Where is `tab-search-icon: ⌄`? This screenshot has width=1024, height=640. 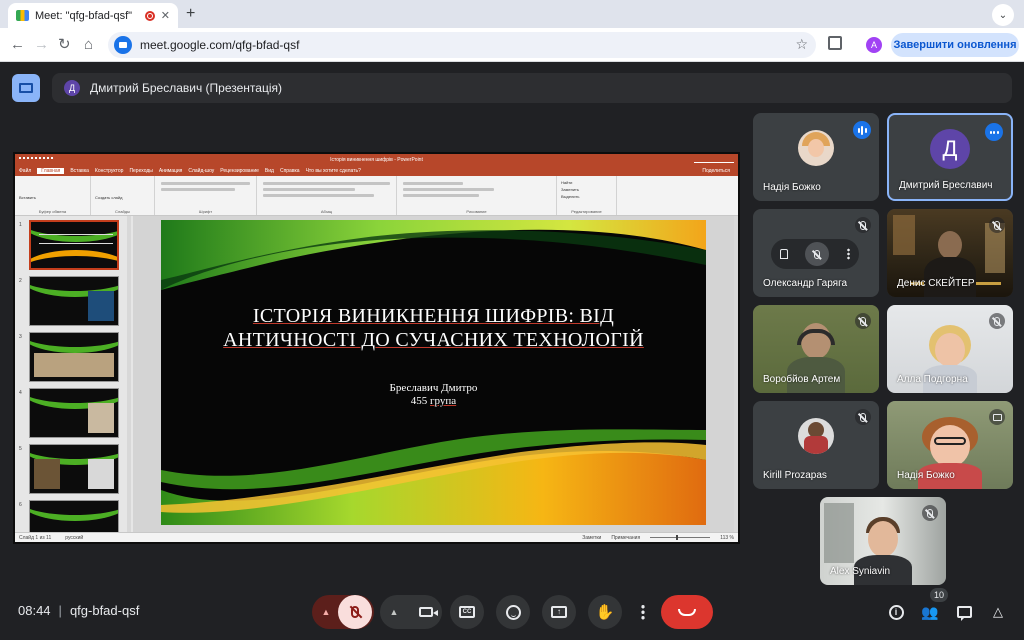
tab-search-icon: ⌄ is located at coordinates (1003, 15).